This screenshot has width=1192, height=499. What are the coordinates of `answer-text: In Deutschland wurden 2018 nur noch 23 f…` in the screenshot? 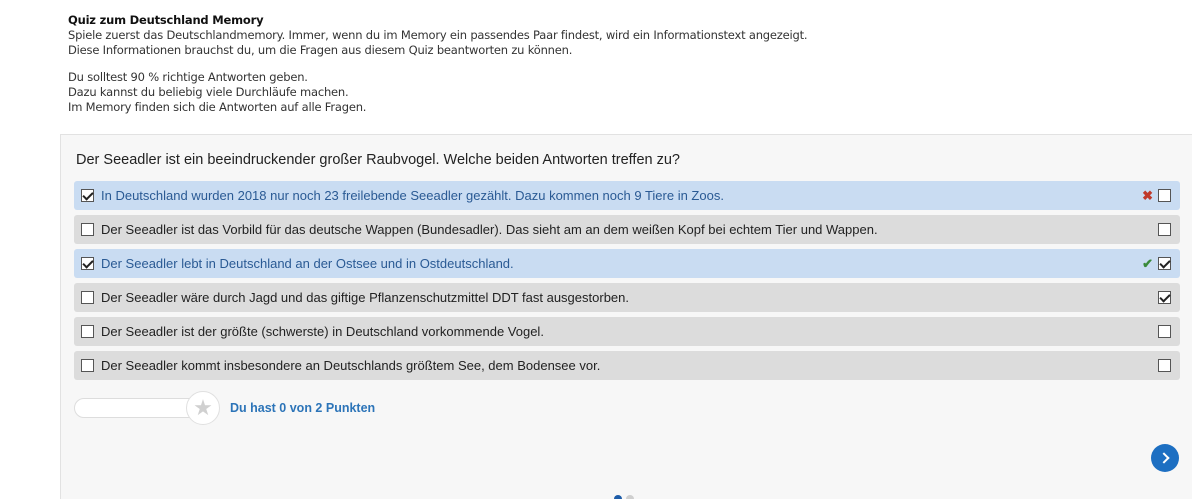 It's located at (412, 195).